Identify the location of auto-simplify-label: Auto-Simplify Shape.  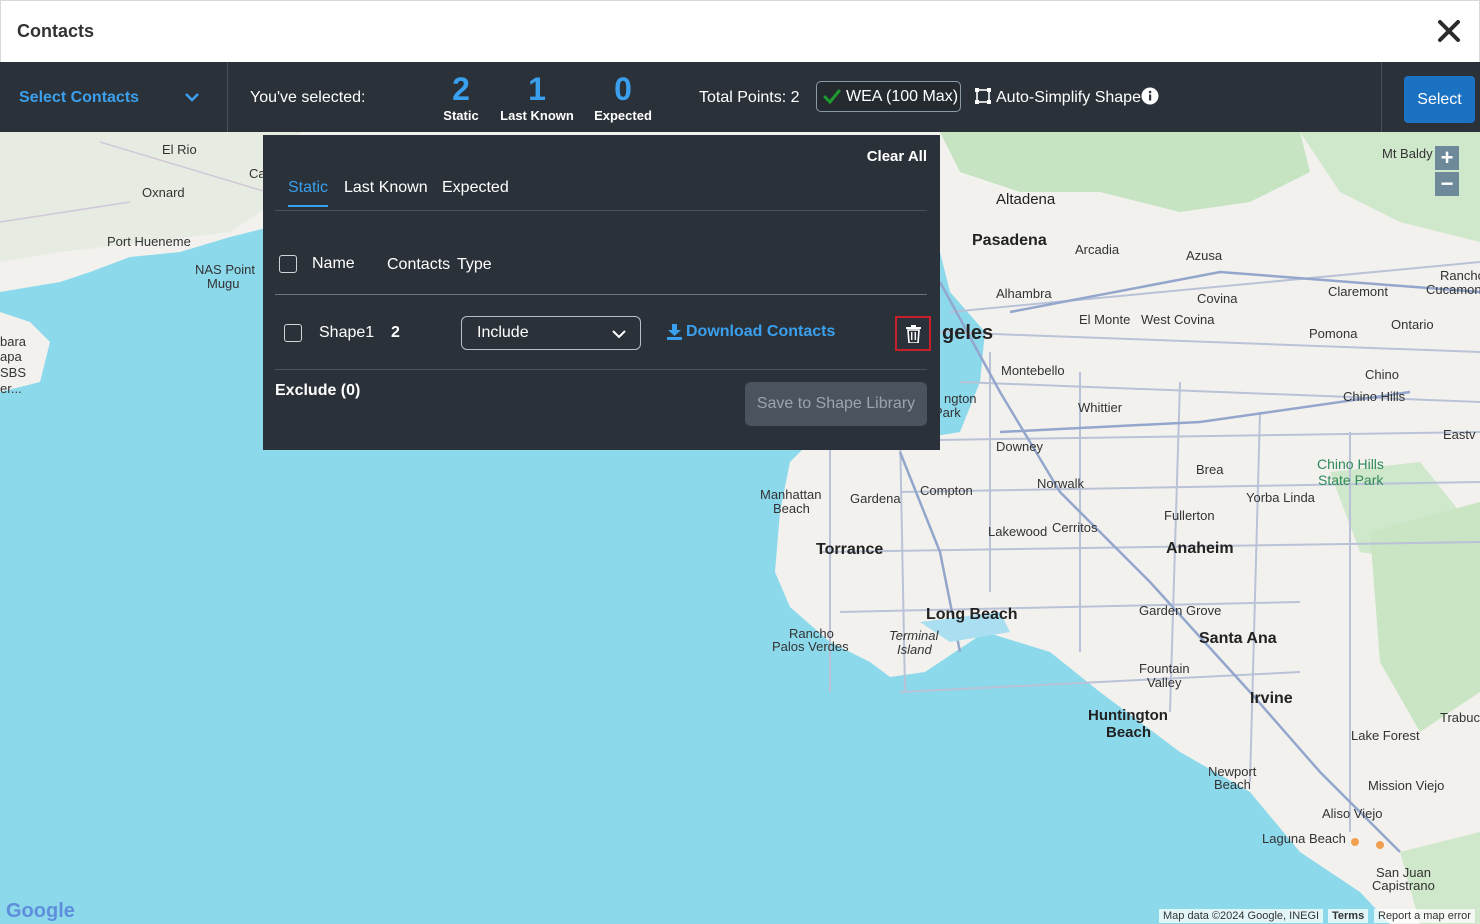
(1068, 97).